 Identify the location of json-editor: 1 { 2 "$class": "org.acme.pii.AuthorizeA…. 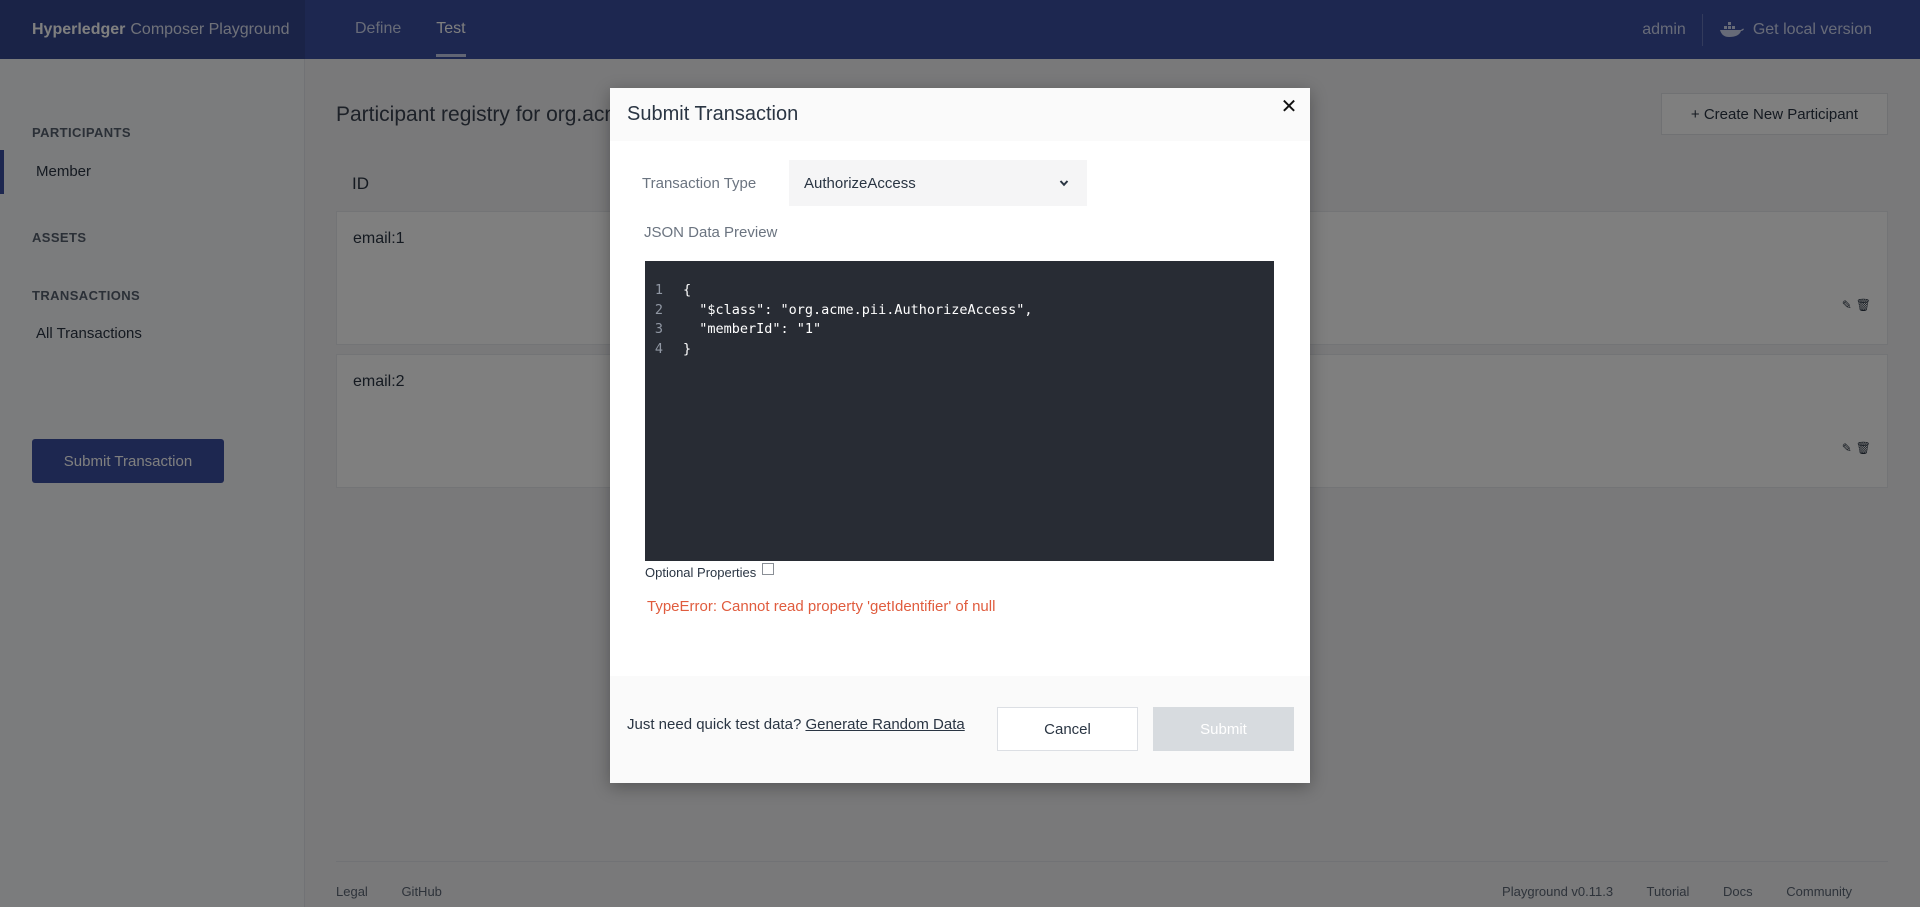
(959, 411).